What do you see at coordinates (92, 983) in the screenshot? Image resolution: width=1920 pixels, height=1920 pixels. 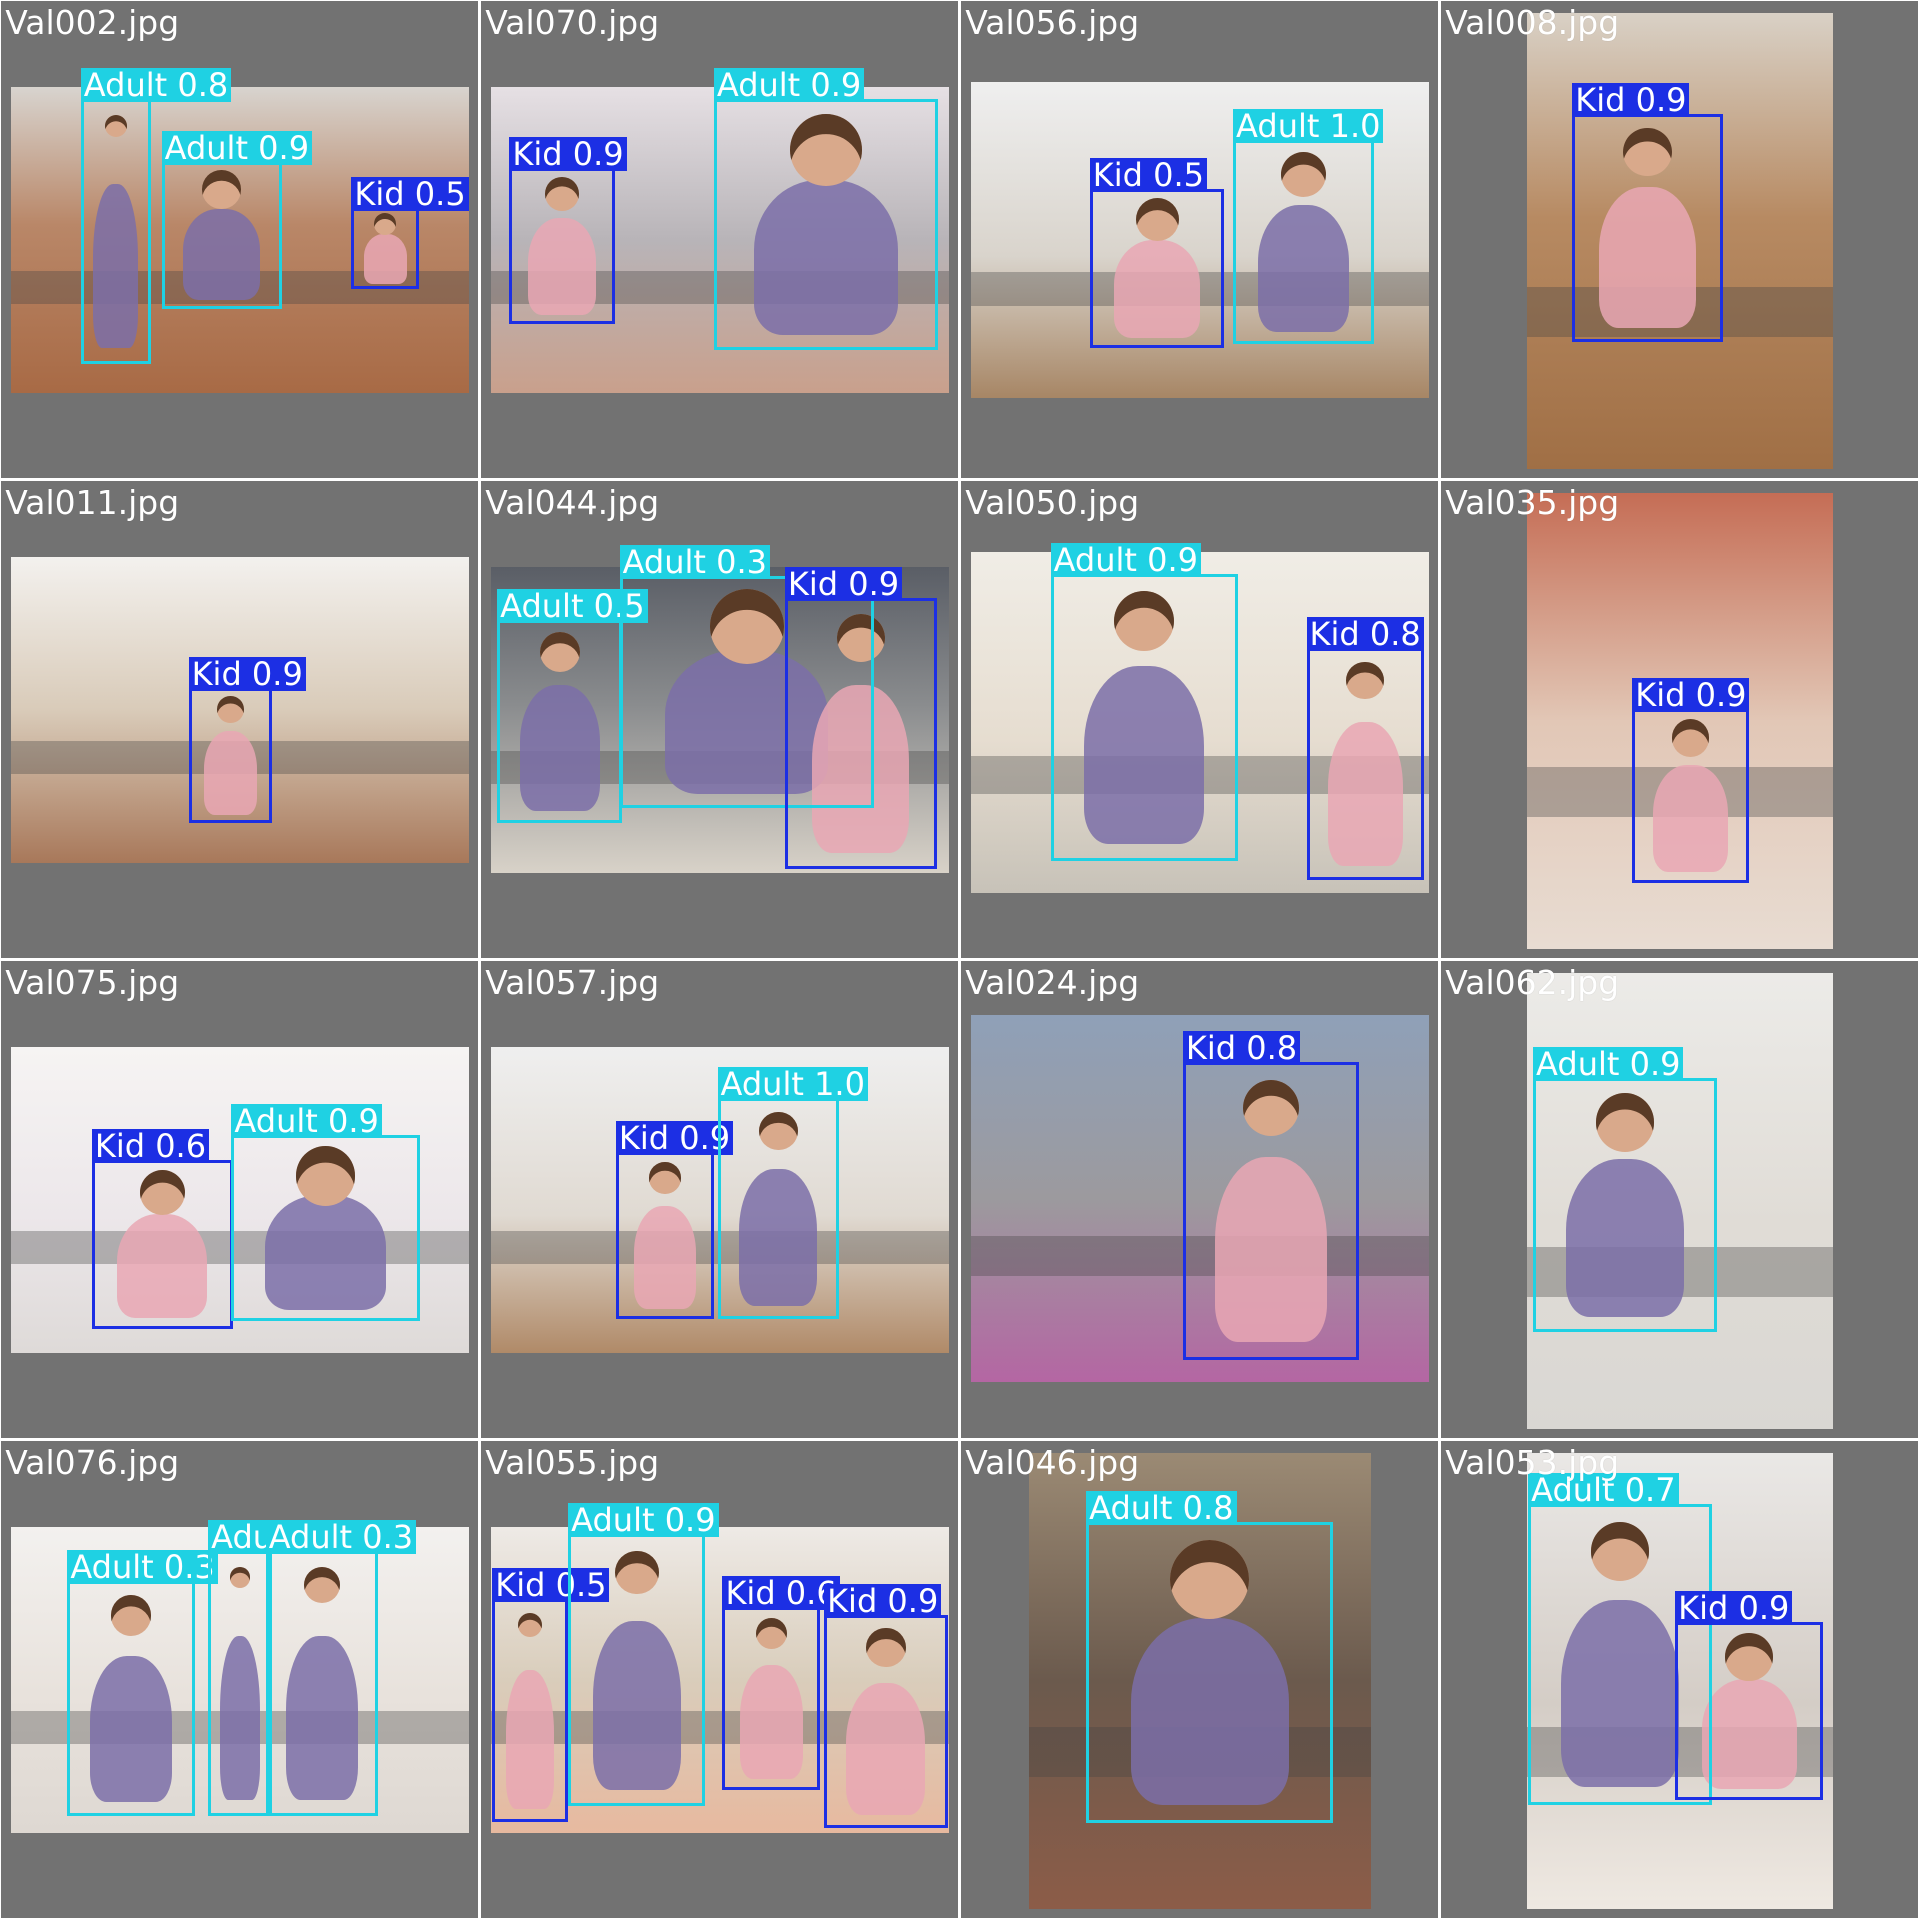 I see `image-filename: Val075.jpg` at bounding box center [92, 983].